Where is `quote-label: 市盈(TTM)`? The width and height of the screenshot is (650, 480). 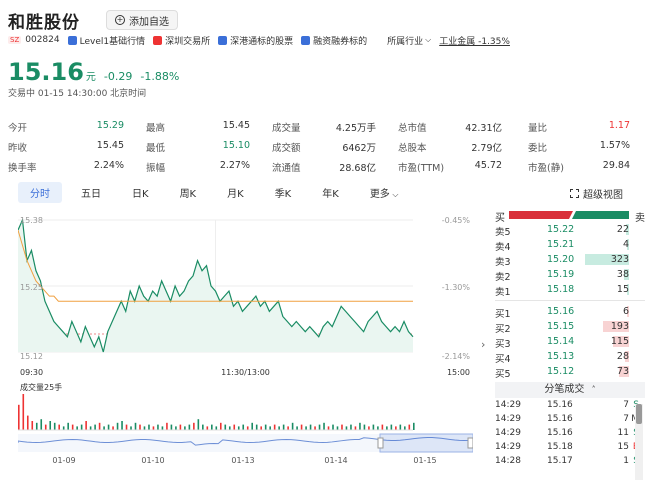
quote-label: 市盈(TTM) is located at coordinates (421, 168).